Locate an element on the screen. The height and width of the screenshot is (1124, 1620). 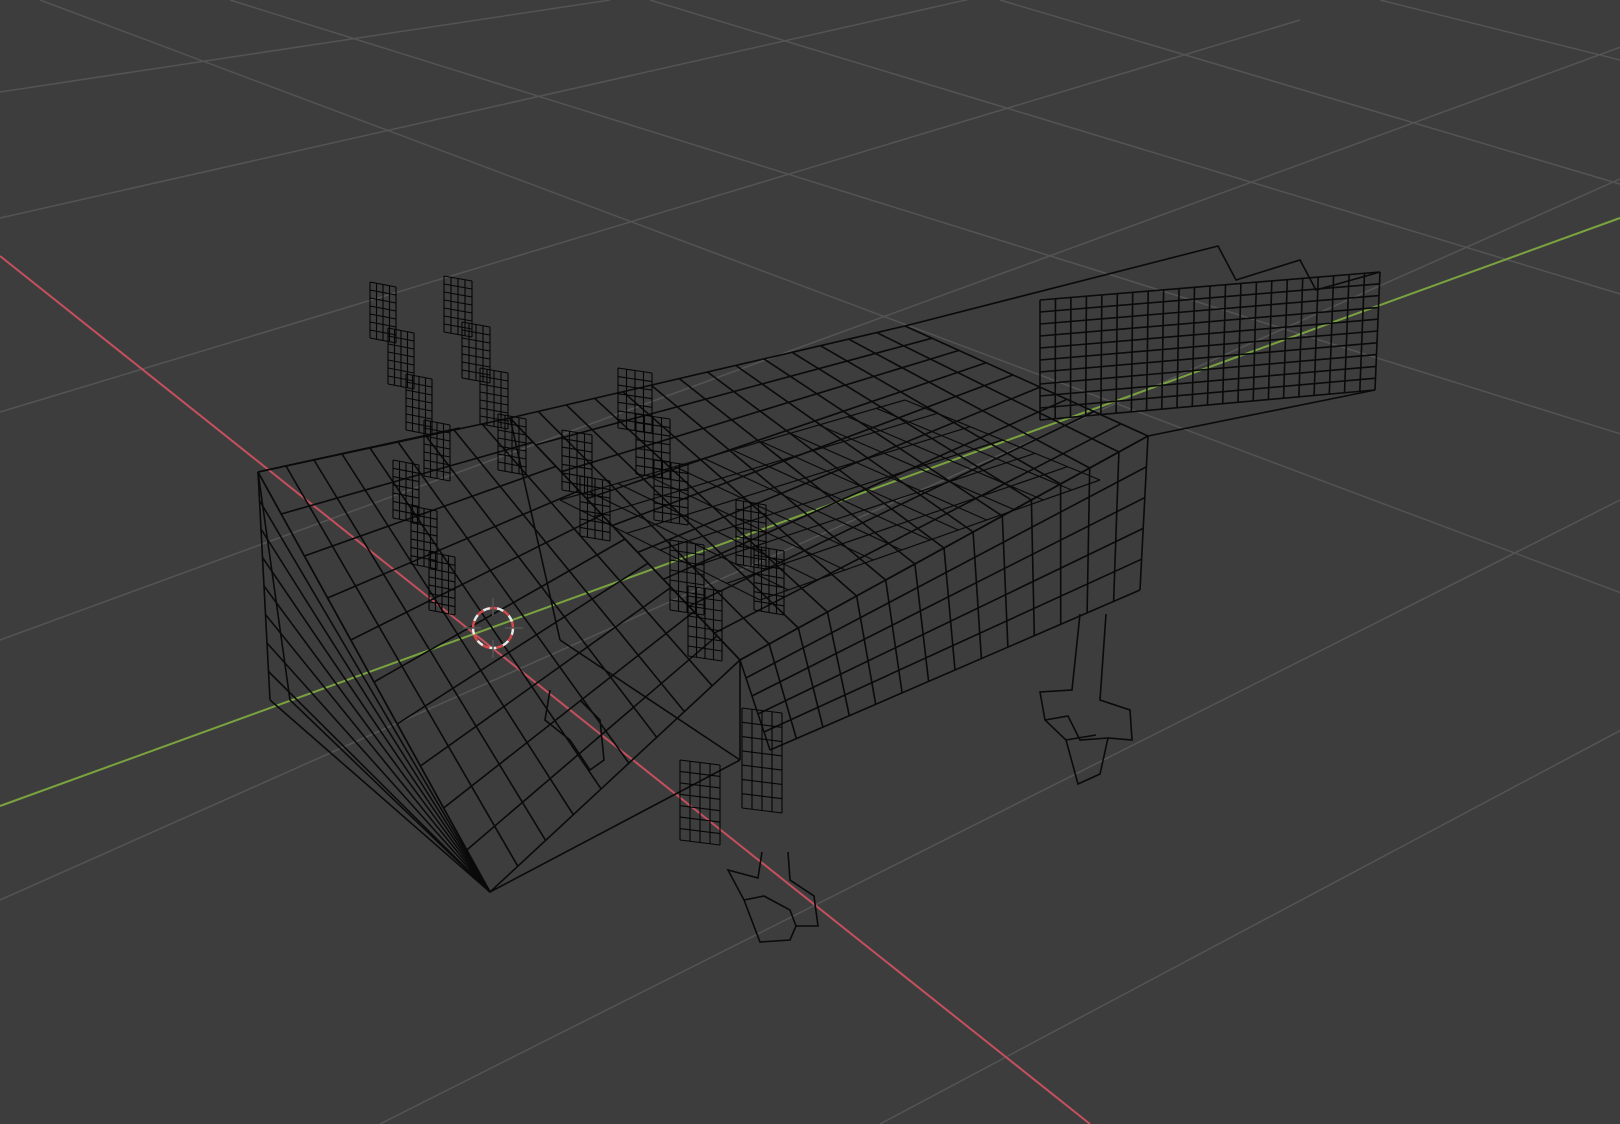
body-inner-edge-edge is located at coordinates (535, 529).